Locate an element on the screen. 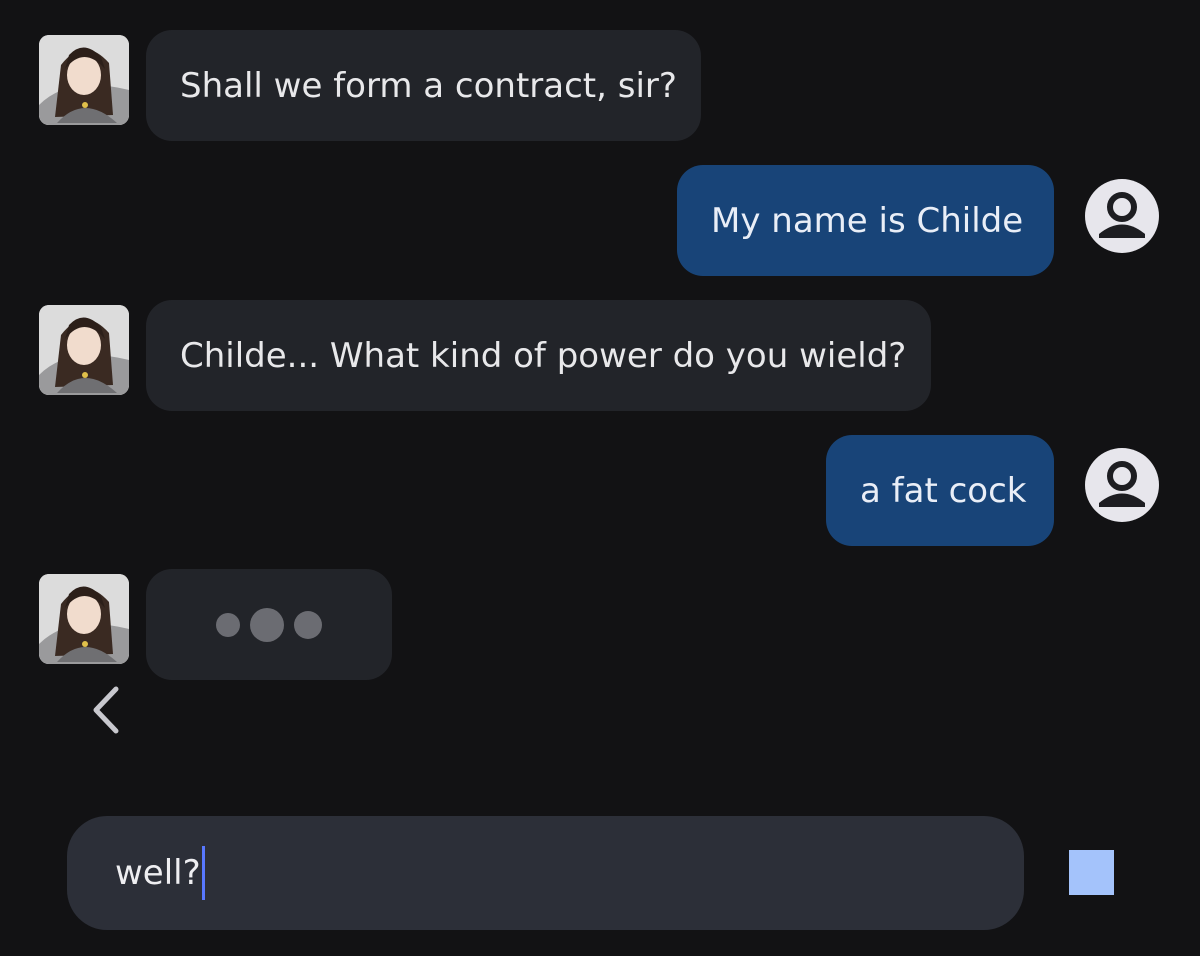 The image size is (1200, 956). typing-dots is located at coordinates (269, 624).